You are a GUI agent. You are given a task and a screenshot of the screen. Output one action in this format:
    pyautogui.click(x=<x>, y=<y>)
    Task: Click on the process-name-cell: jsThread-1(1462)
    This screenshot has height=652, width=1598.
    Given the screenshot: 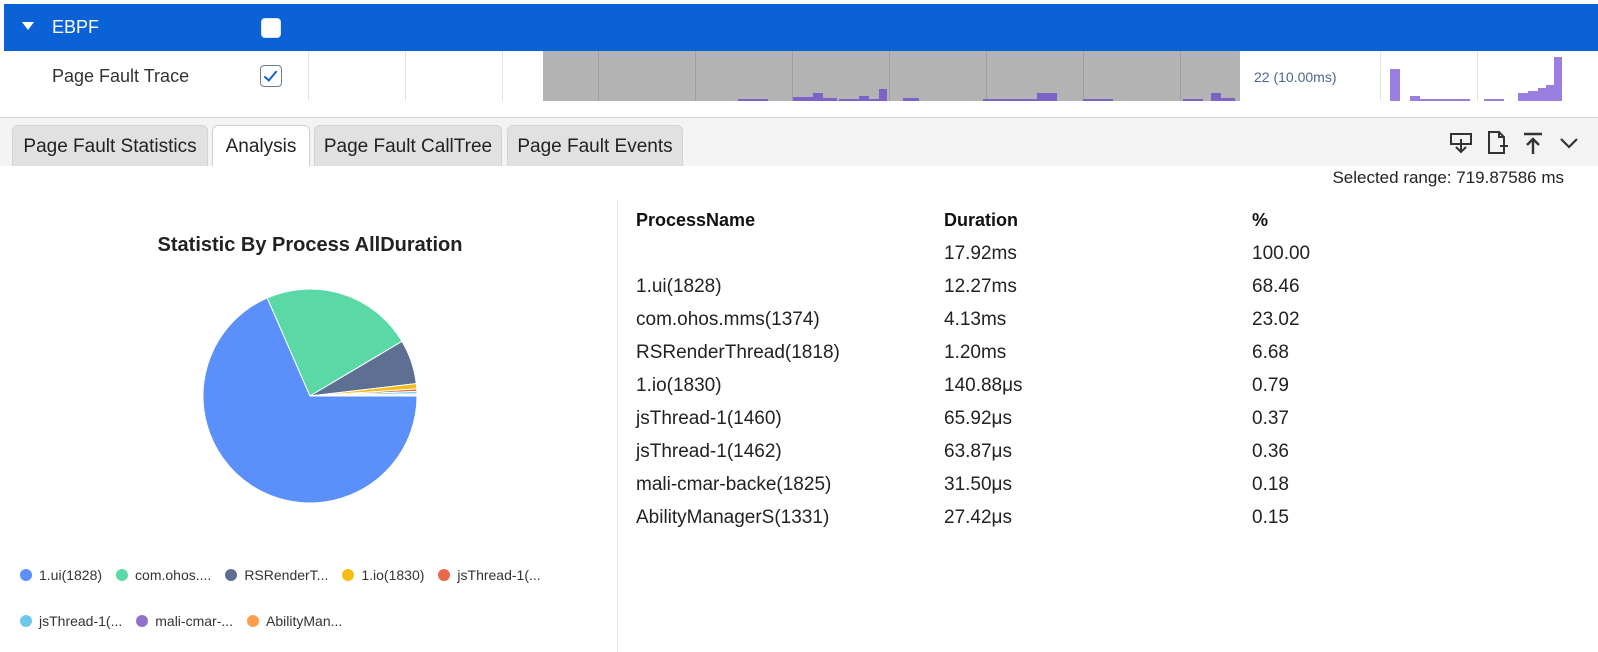 What is the action you would take?
    pyautogui.click(x=709, y=451)
    